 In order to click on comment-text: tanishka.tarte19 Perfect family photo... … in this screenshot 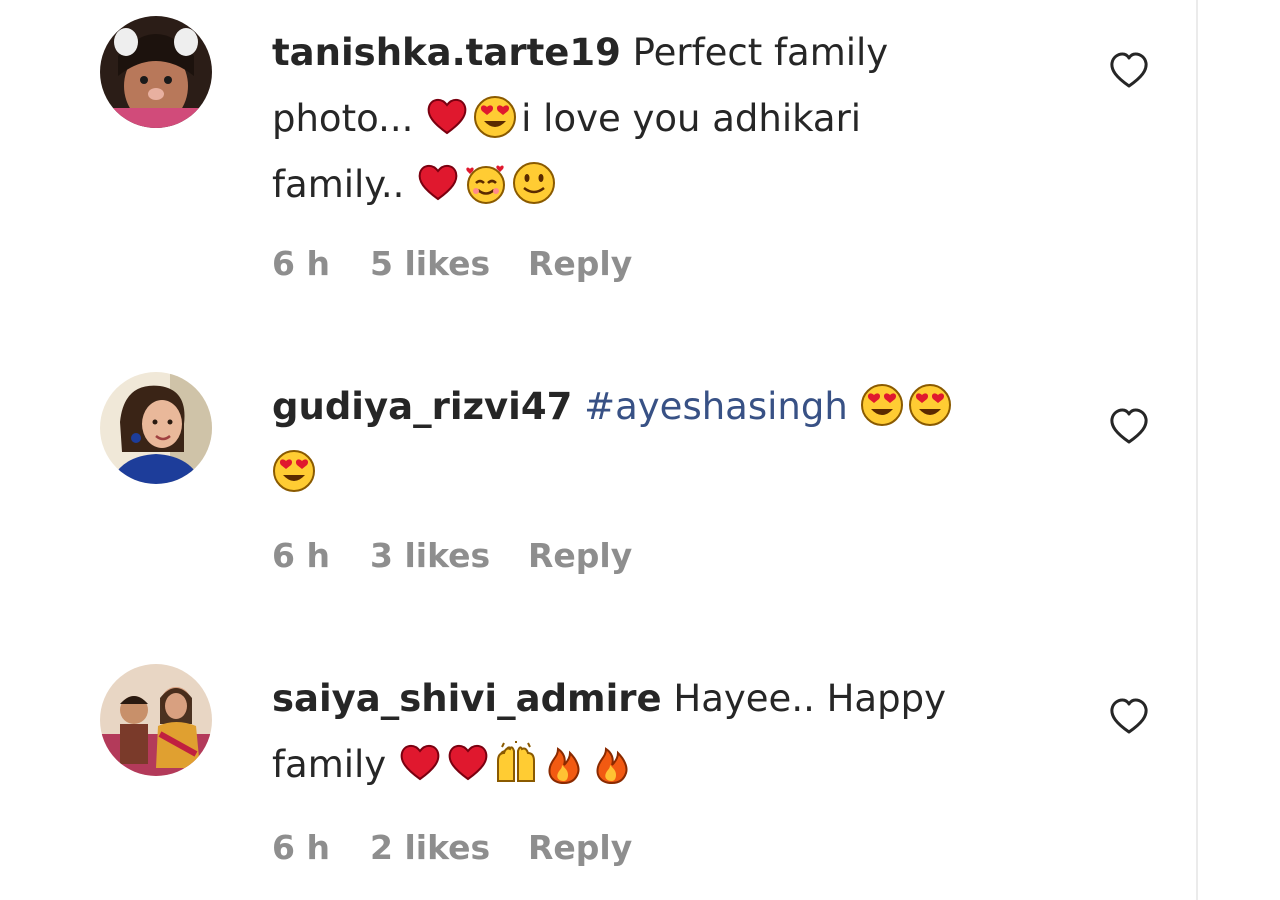, I will do `click(662, 119)`.